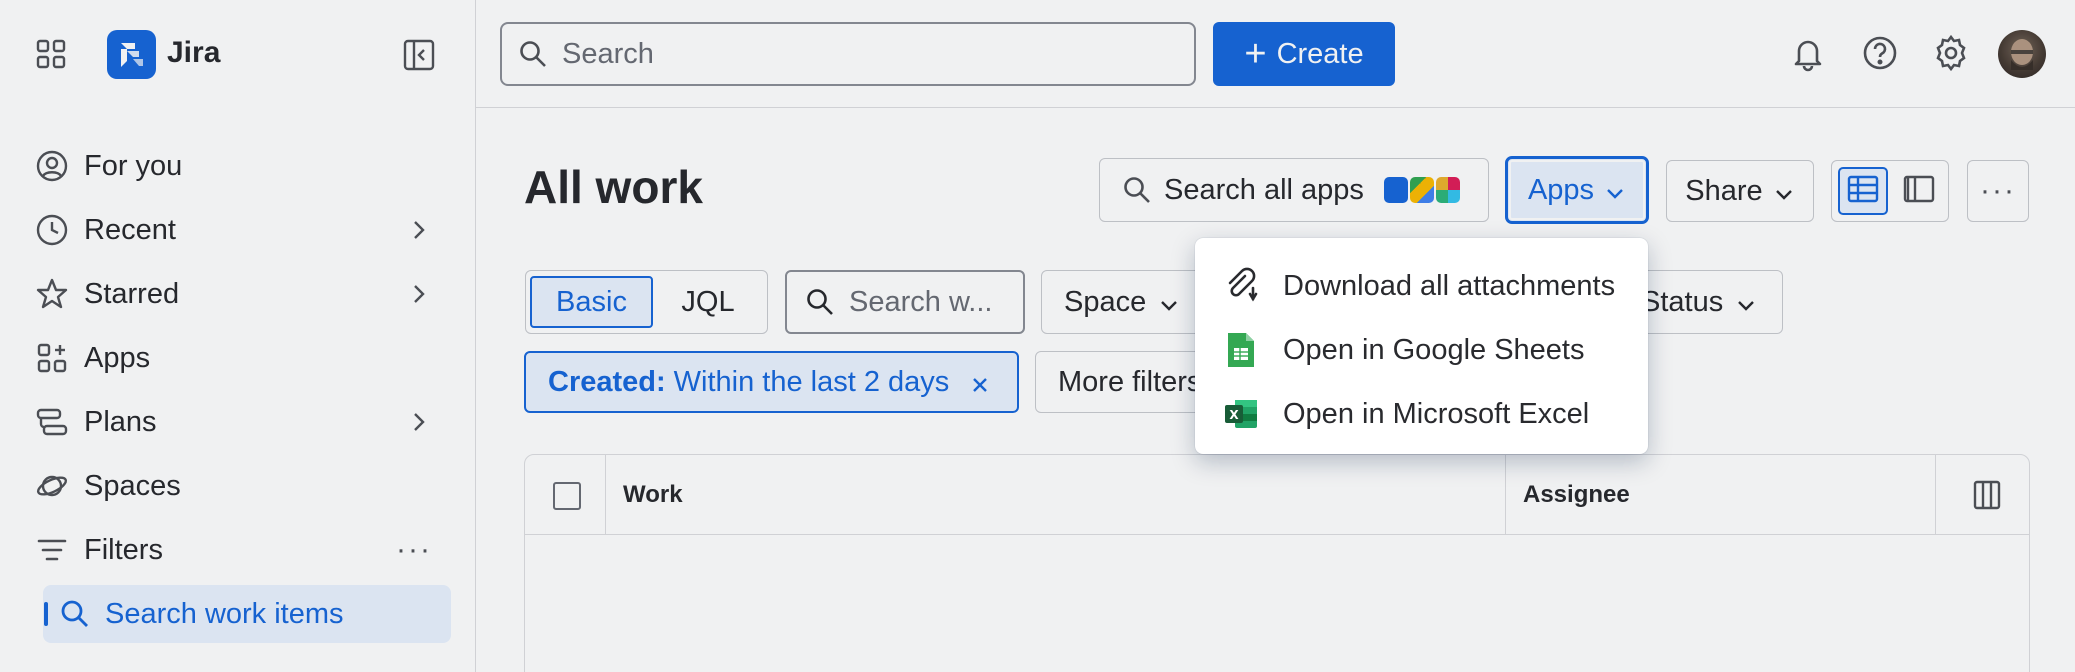 The width and height of the screenshot is (2075, 672). I want to click on create-button: + Create, so click(1304, 54).